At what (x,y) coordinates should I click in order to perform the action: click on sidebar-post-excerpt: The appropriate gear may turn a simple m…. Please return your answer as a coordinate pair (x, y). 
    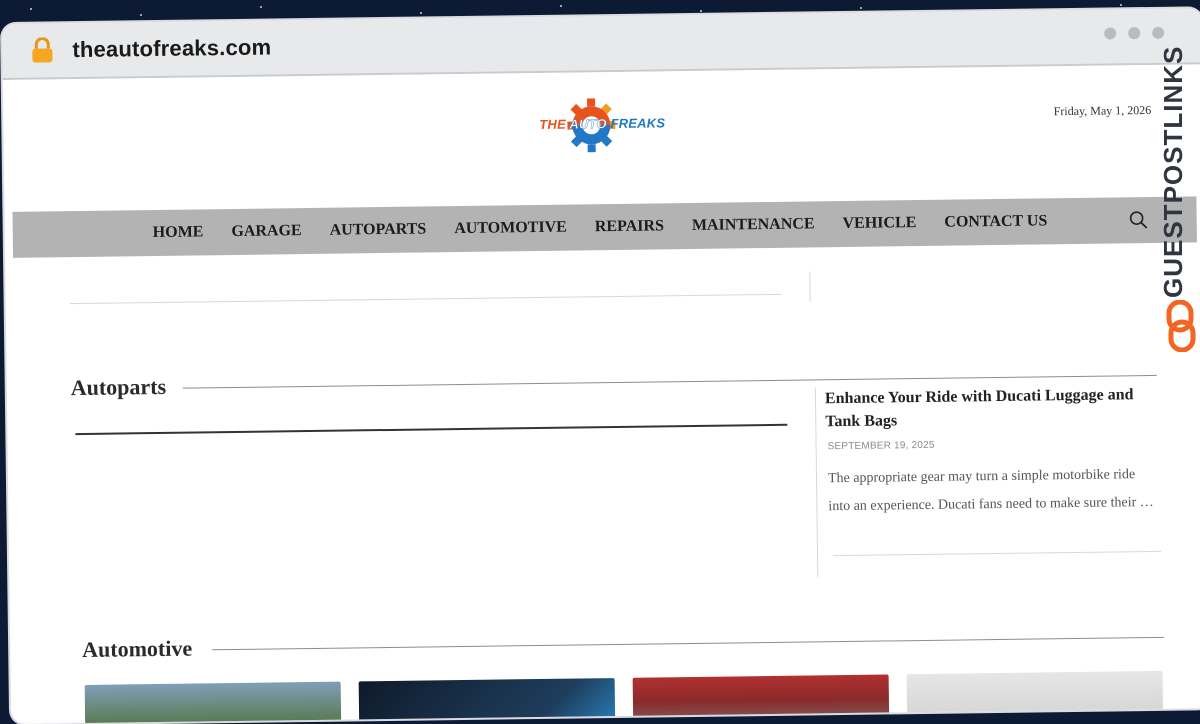
    Looking at the image, I should click on (990, 491).